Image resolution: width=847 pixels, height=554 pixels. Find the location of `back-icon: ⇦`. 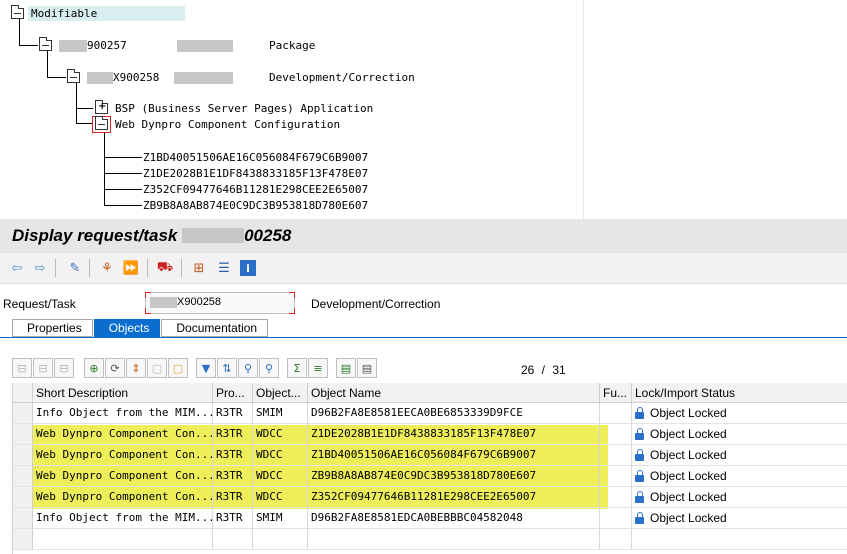

back-icon: ⇦ is located at coordinates (17, 268).